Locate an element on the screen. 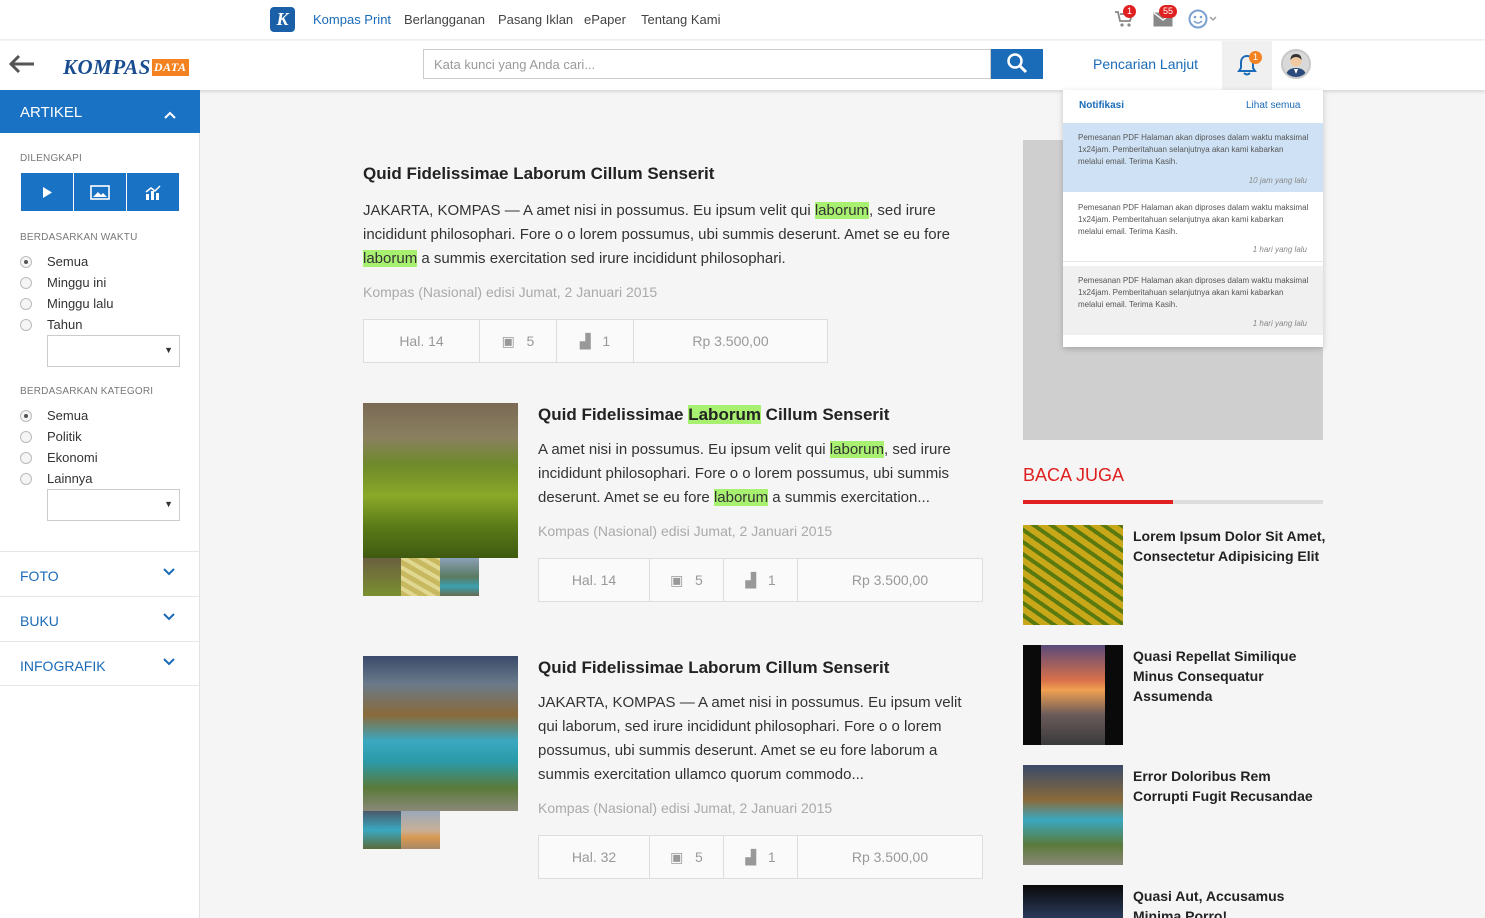 This screenshot has height=918, width=1485. radio-waktu-semua is located at coordinates (26, 262).